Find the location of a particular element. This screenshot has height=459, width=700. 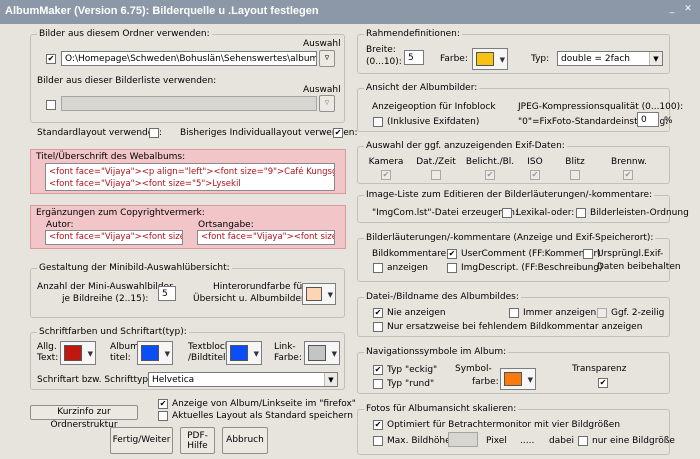

max-hoehe-input is located at coordinates (463, 439).